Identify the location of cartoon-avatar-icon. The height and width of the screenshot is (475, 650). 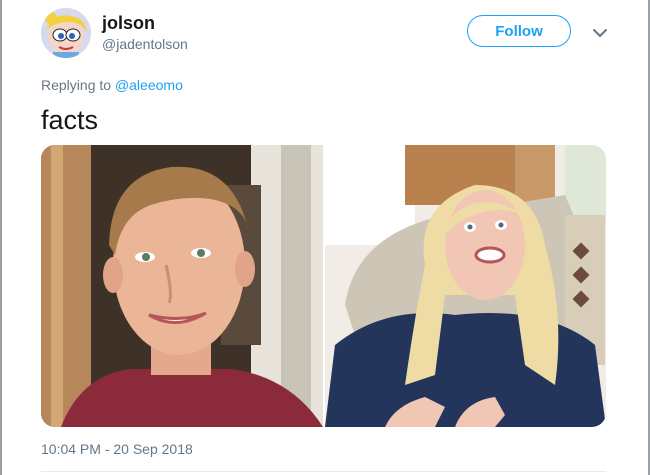
(66, 33).